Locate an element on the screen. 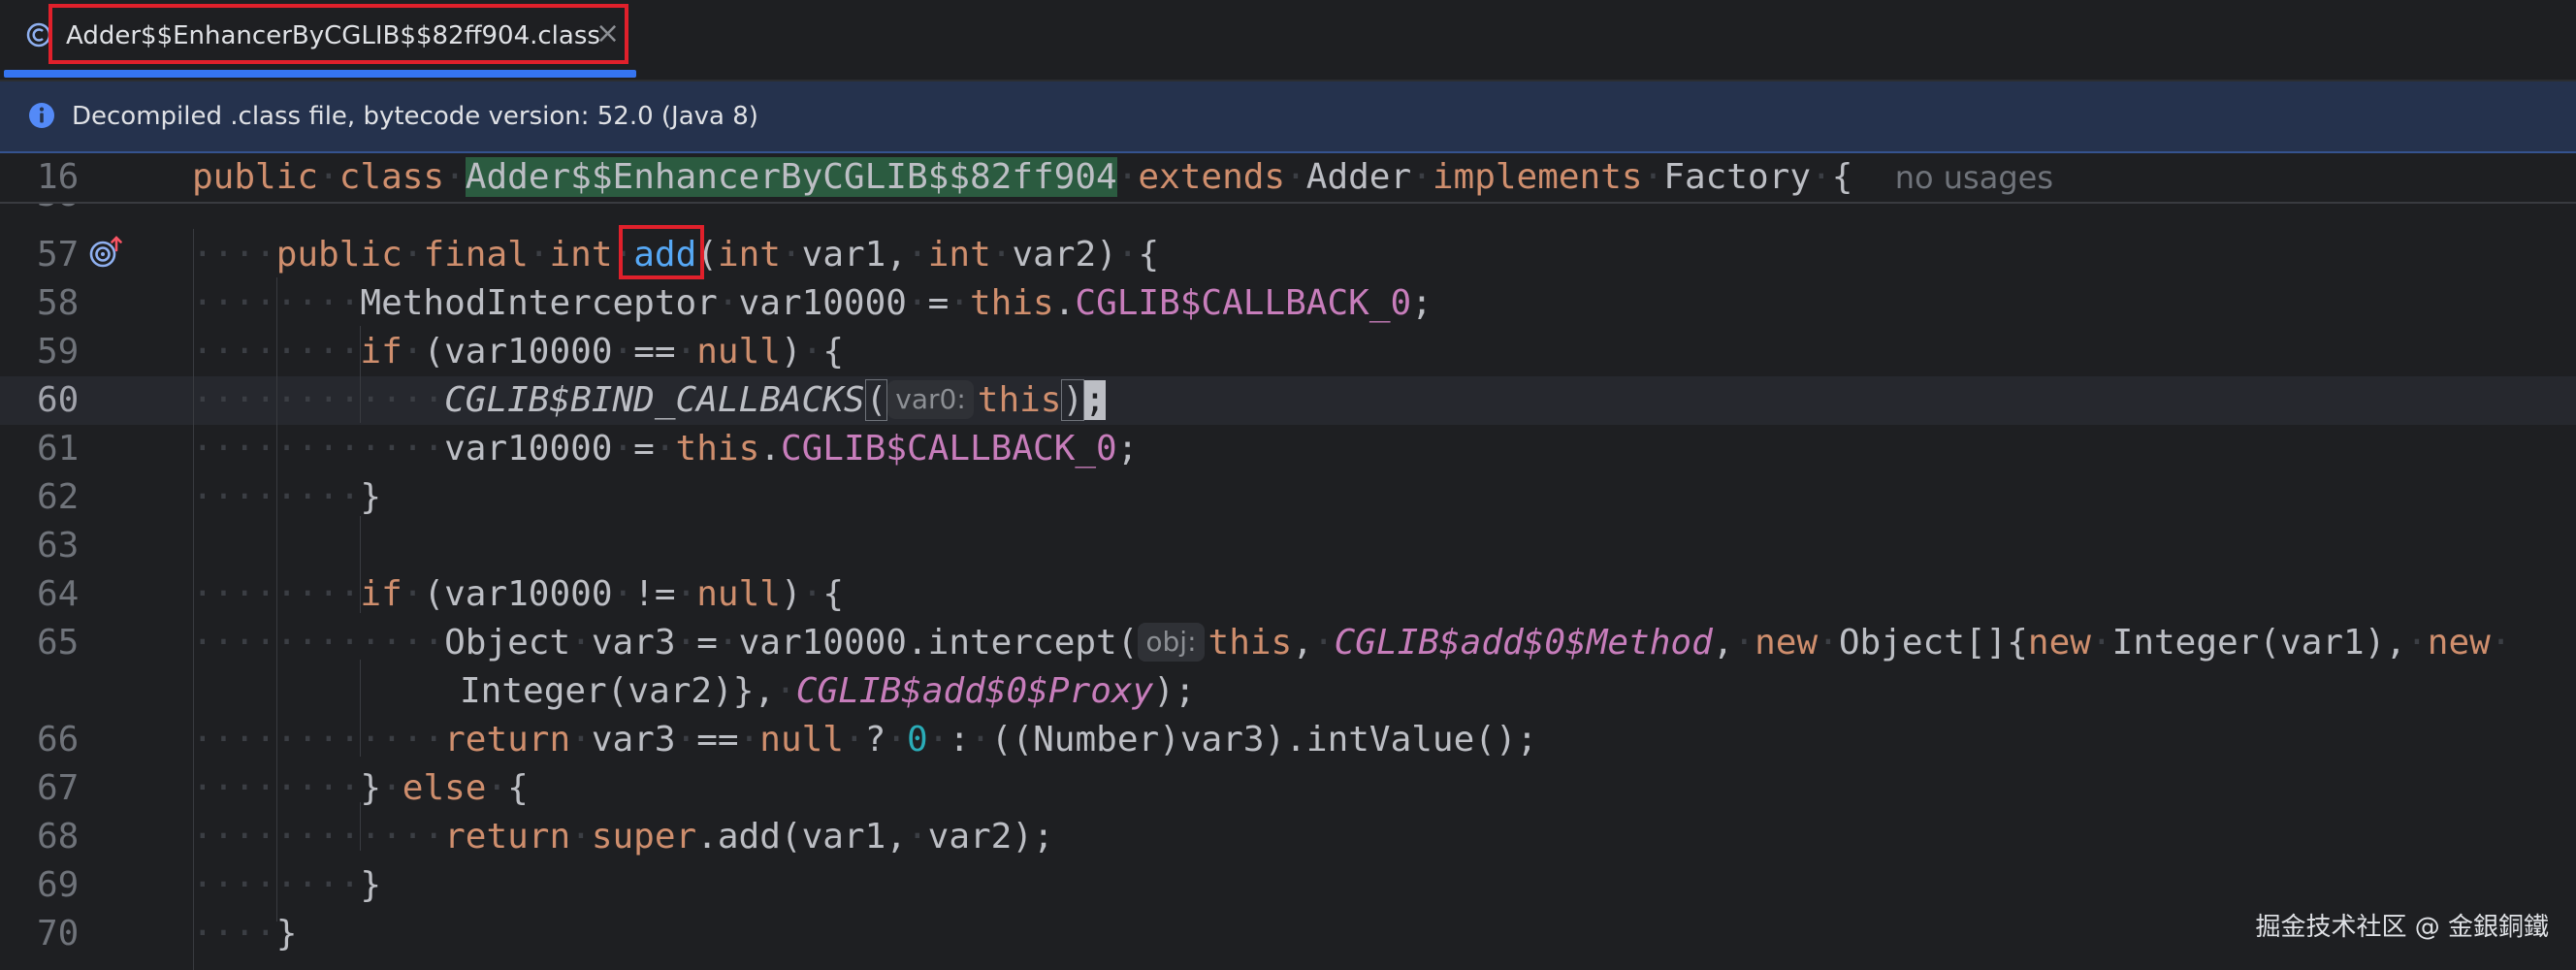  text-caret: ; is located at coordinates (1095, 400).